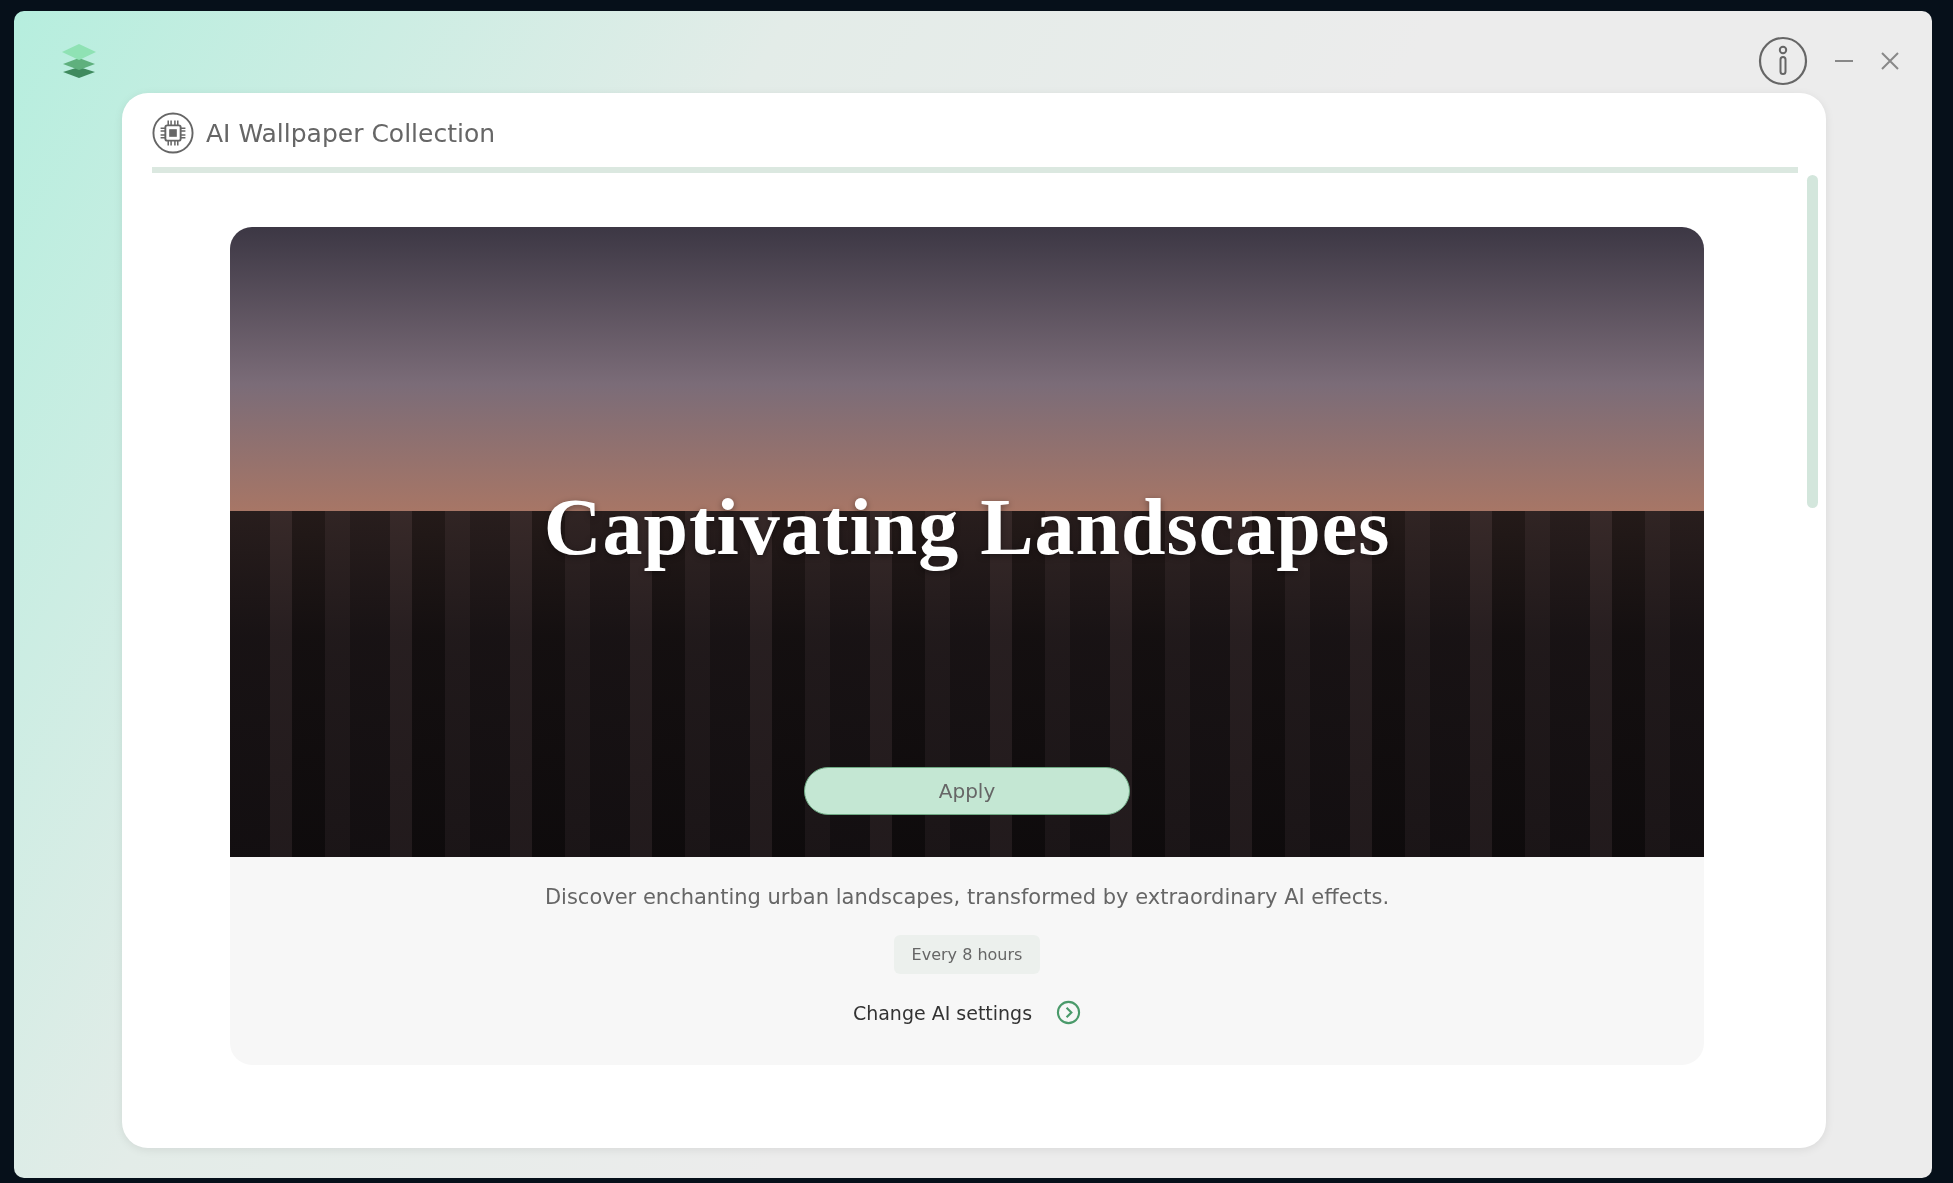  I want to click on wallpaper-description: Discover enchanting urban landscapes, transformed by extraordinary AI effects., so click(967, 897).